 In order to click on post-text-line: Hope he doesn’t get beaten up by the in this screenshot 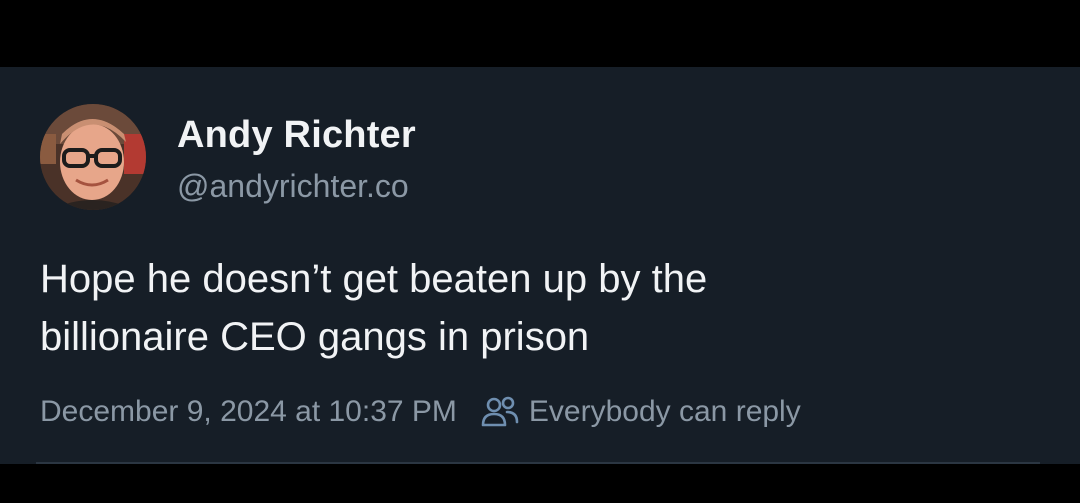, I will do `click(374, 279)`.